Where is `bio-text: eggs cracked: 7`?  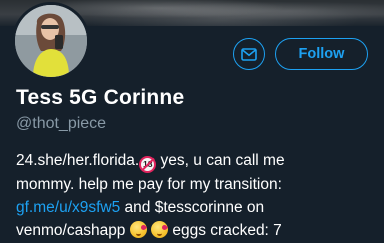 bio-text: eggs cracked: 7 is located at coordinates (225, 230).